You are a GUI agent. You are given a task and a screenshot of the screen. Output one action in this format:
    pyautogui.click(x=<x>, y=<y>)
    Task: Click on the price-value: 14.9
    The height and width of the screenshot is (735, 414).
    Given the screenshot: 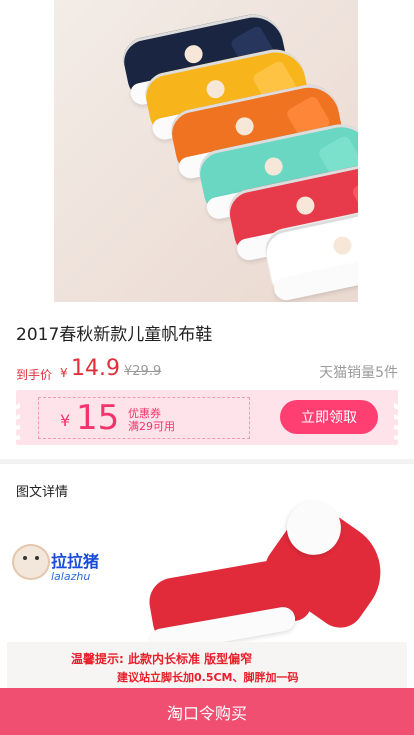 What is the action you would take?
    pyautogui.click(x=95, y=368)
    